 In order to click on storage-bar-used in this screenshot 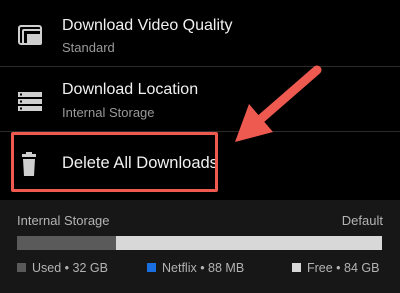, I will do `click(66, 243)`.